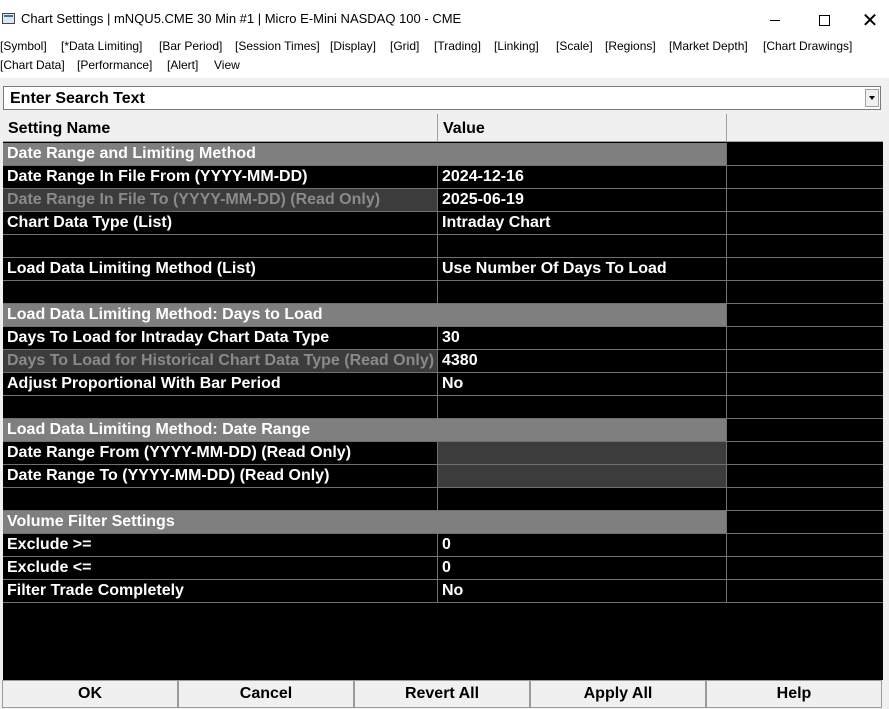 The image size is (889, 709). Describe the element at coordinates (114, 65) in the screenshot. I see `tab-performance: [Performance]` at that location.